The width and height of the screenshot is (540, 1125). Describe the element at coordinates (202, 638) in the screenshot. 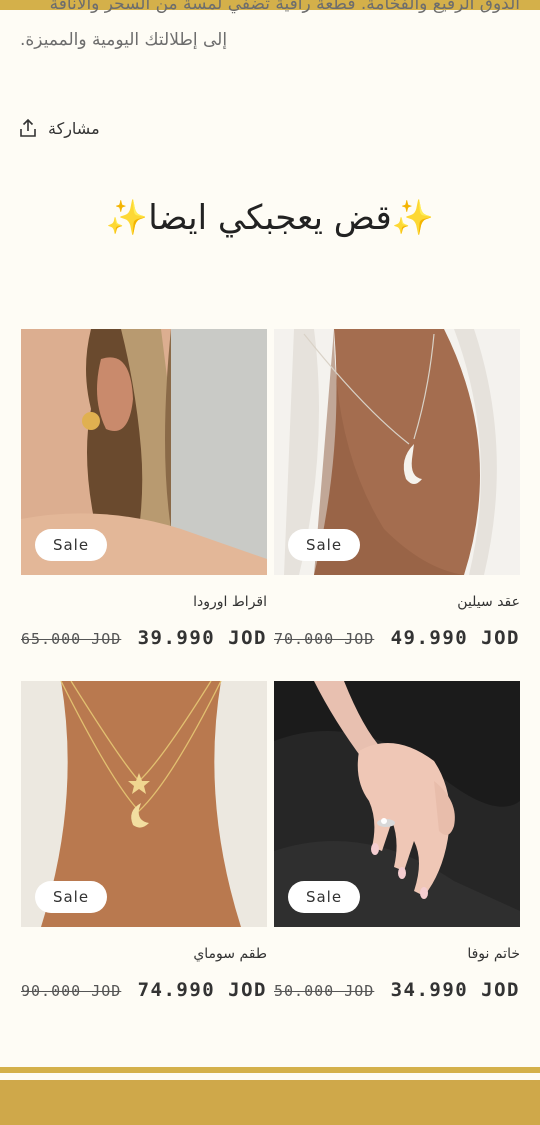

I see `sale-price: 39.990 JOD` at that location.